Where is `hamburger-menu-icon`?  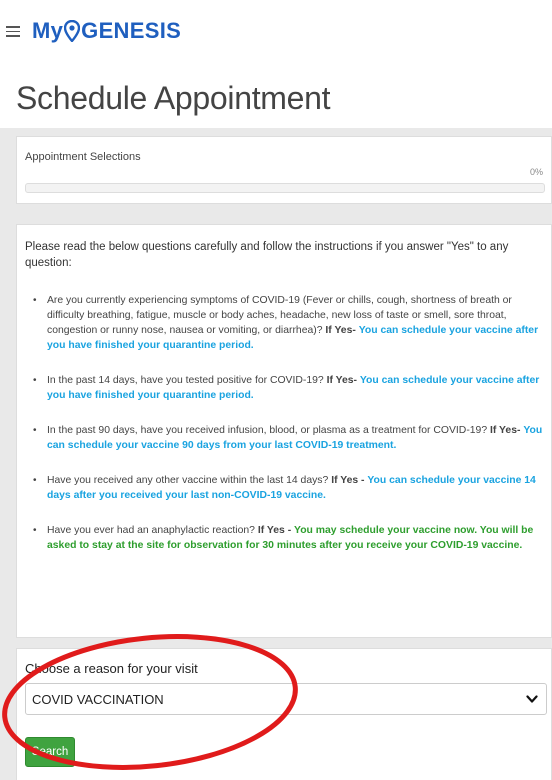
hamburger-menu-icon is located at coordinates (13, 33).